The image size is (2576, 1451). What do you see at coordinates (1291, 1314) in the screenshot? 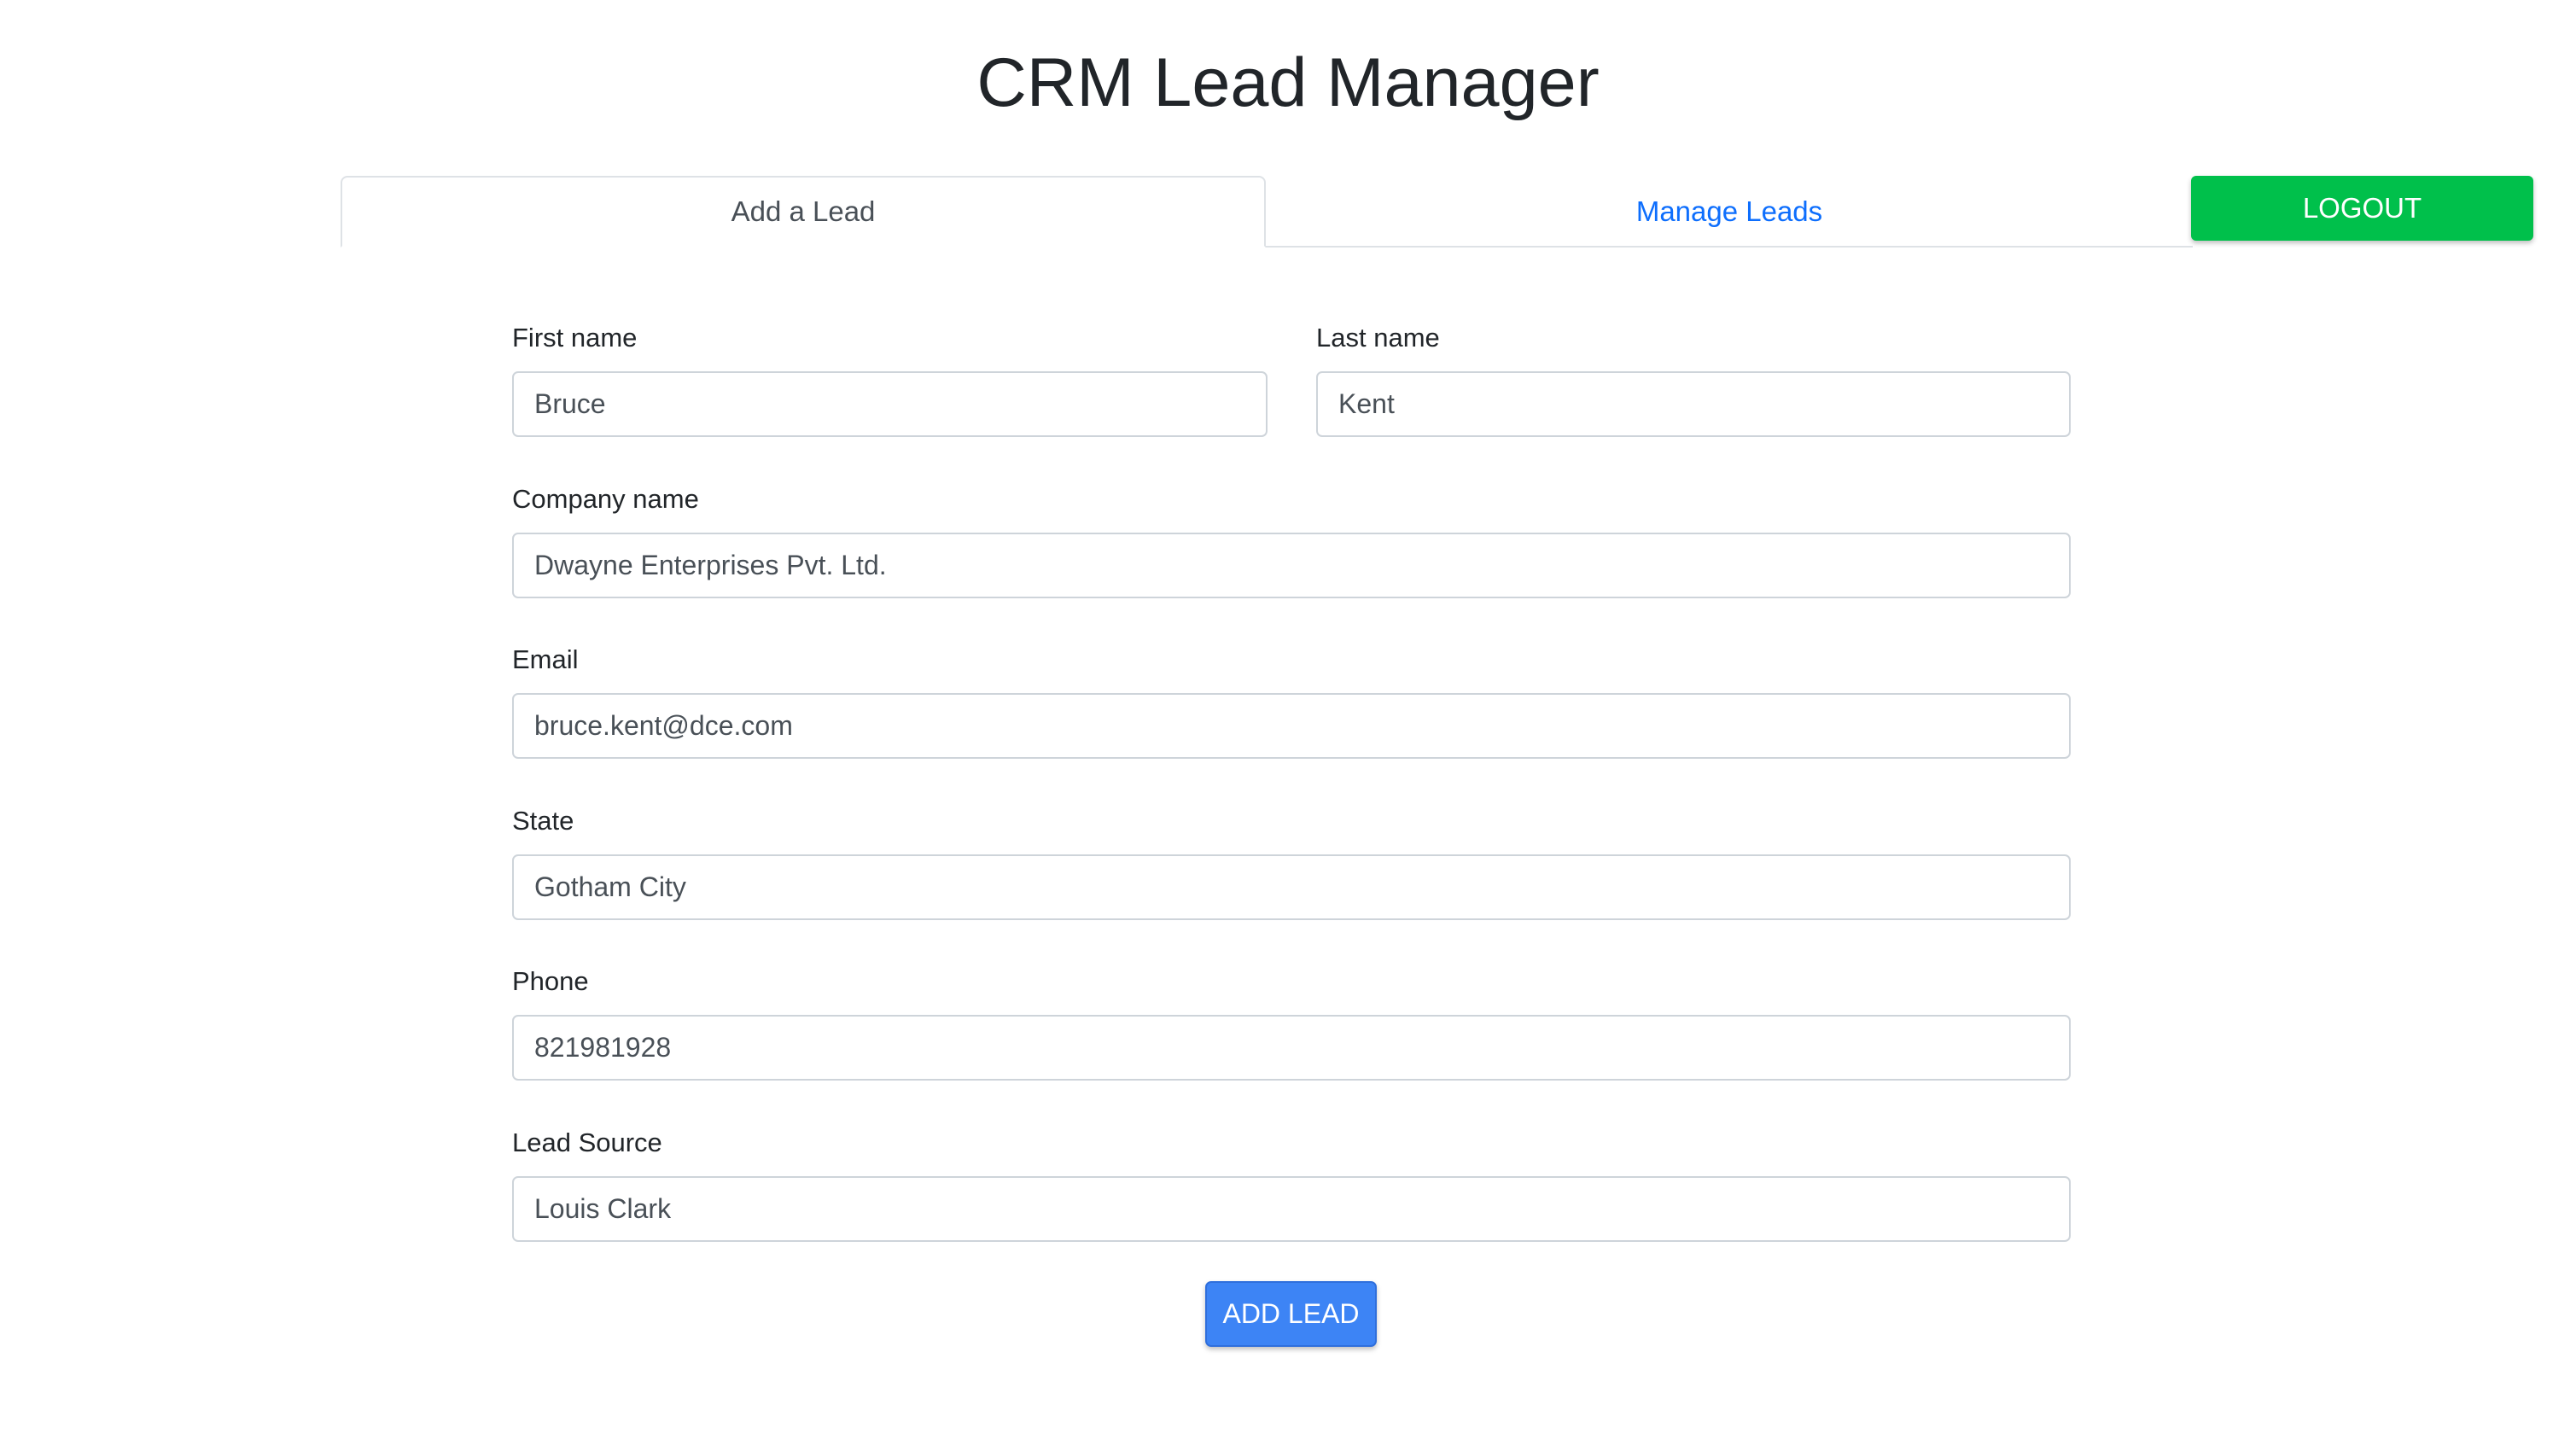
I see `add-lead-button: ADD LEAD` at bounding box center [1291, 1314].